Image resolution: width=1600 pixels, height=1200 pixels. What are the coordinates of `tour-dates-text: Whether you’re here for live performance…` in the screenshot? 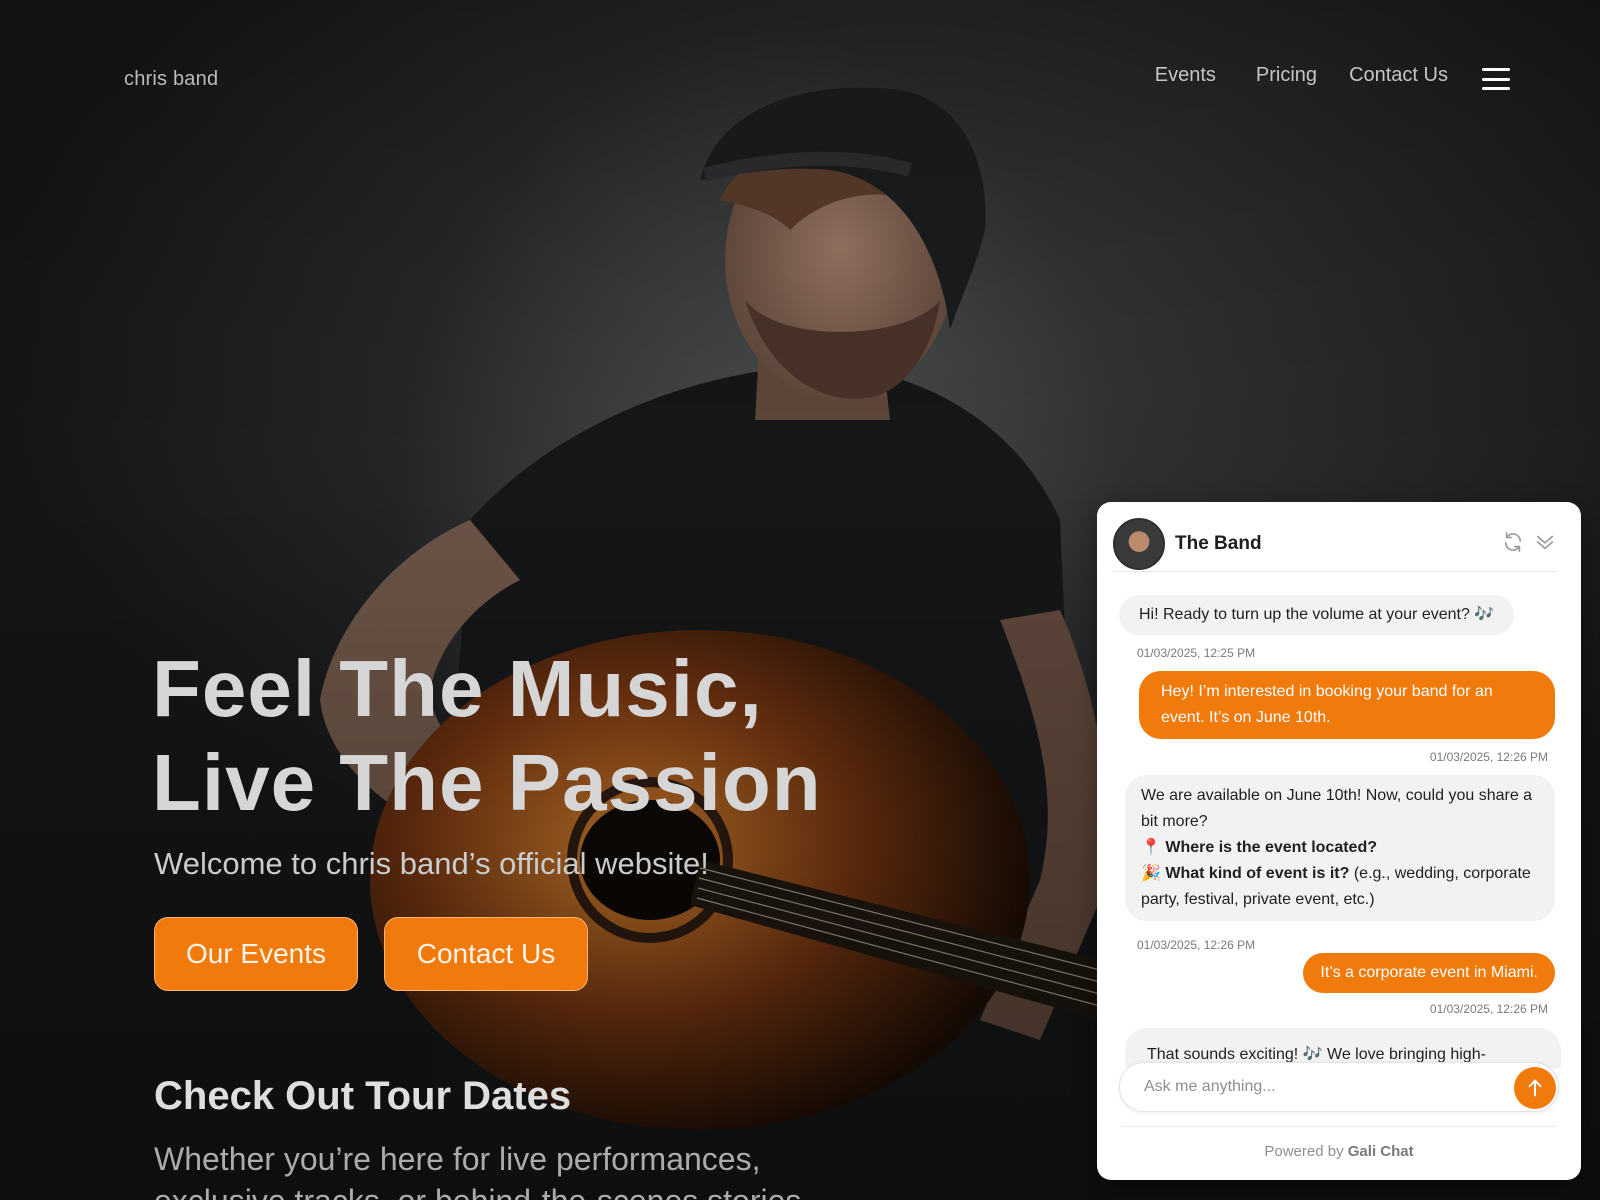 It's located at (477, 1170).